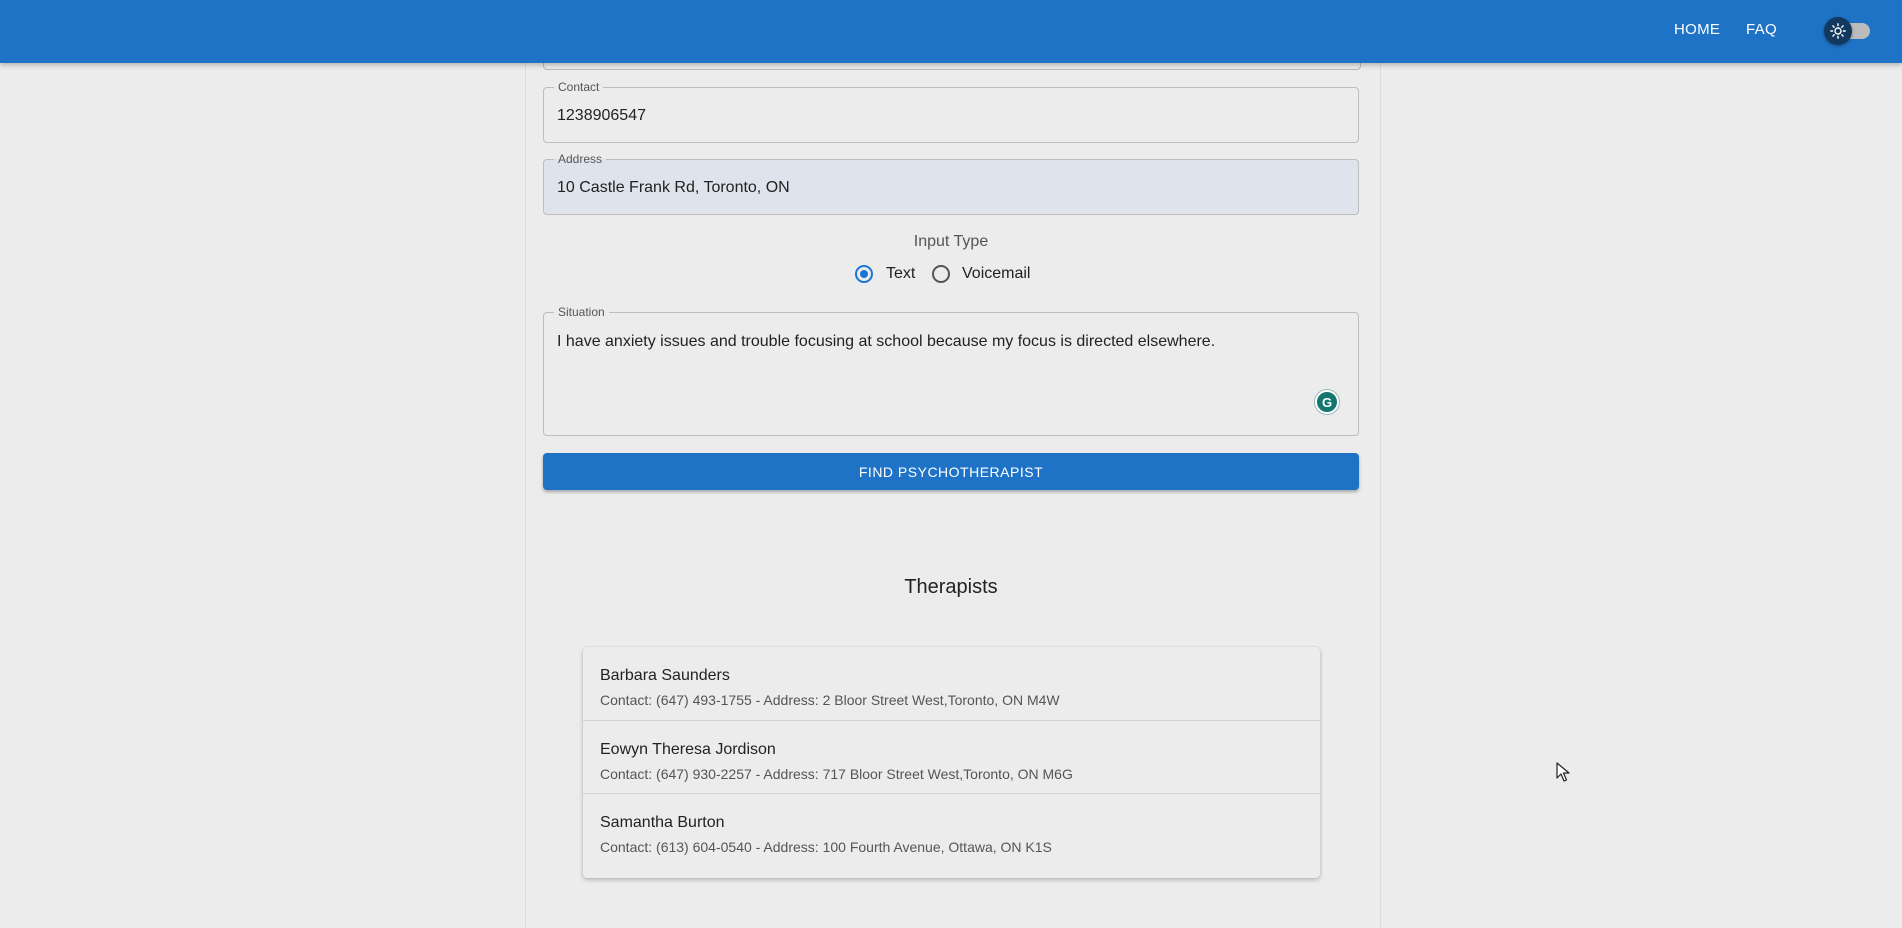  I want to click on situation-label: Situation, so click(581, 312).